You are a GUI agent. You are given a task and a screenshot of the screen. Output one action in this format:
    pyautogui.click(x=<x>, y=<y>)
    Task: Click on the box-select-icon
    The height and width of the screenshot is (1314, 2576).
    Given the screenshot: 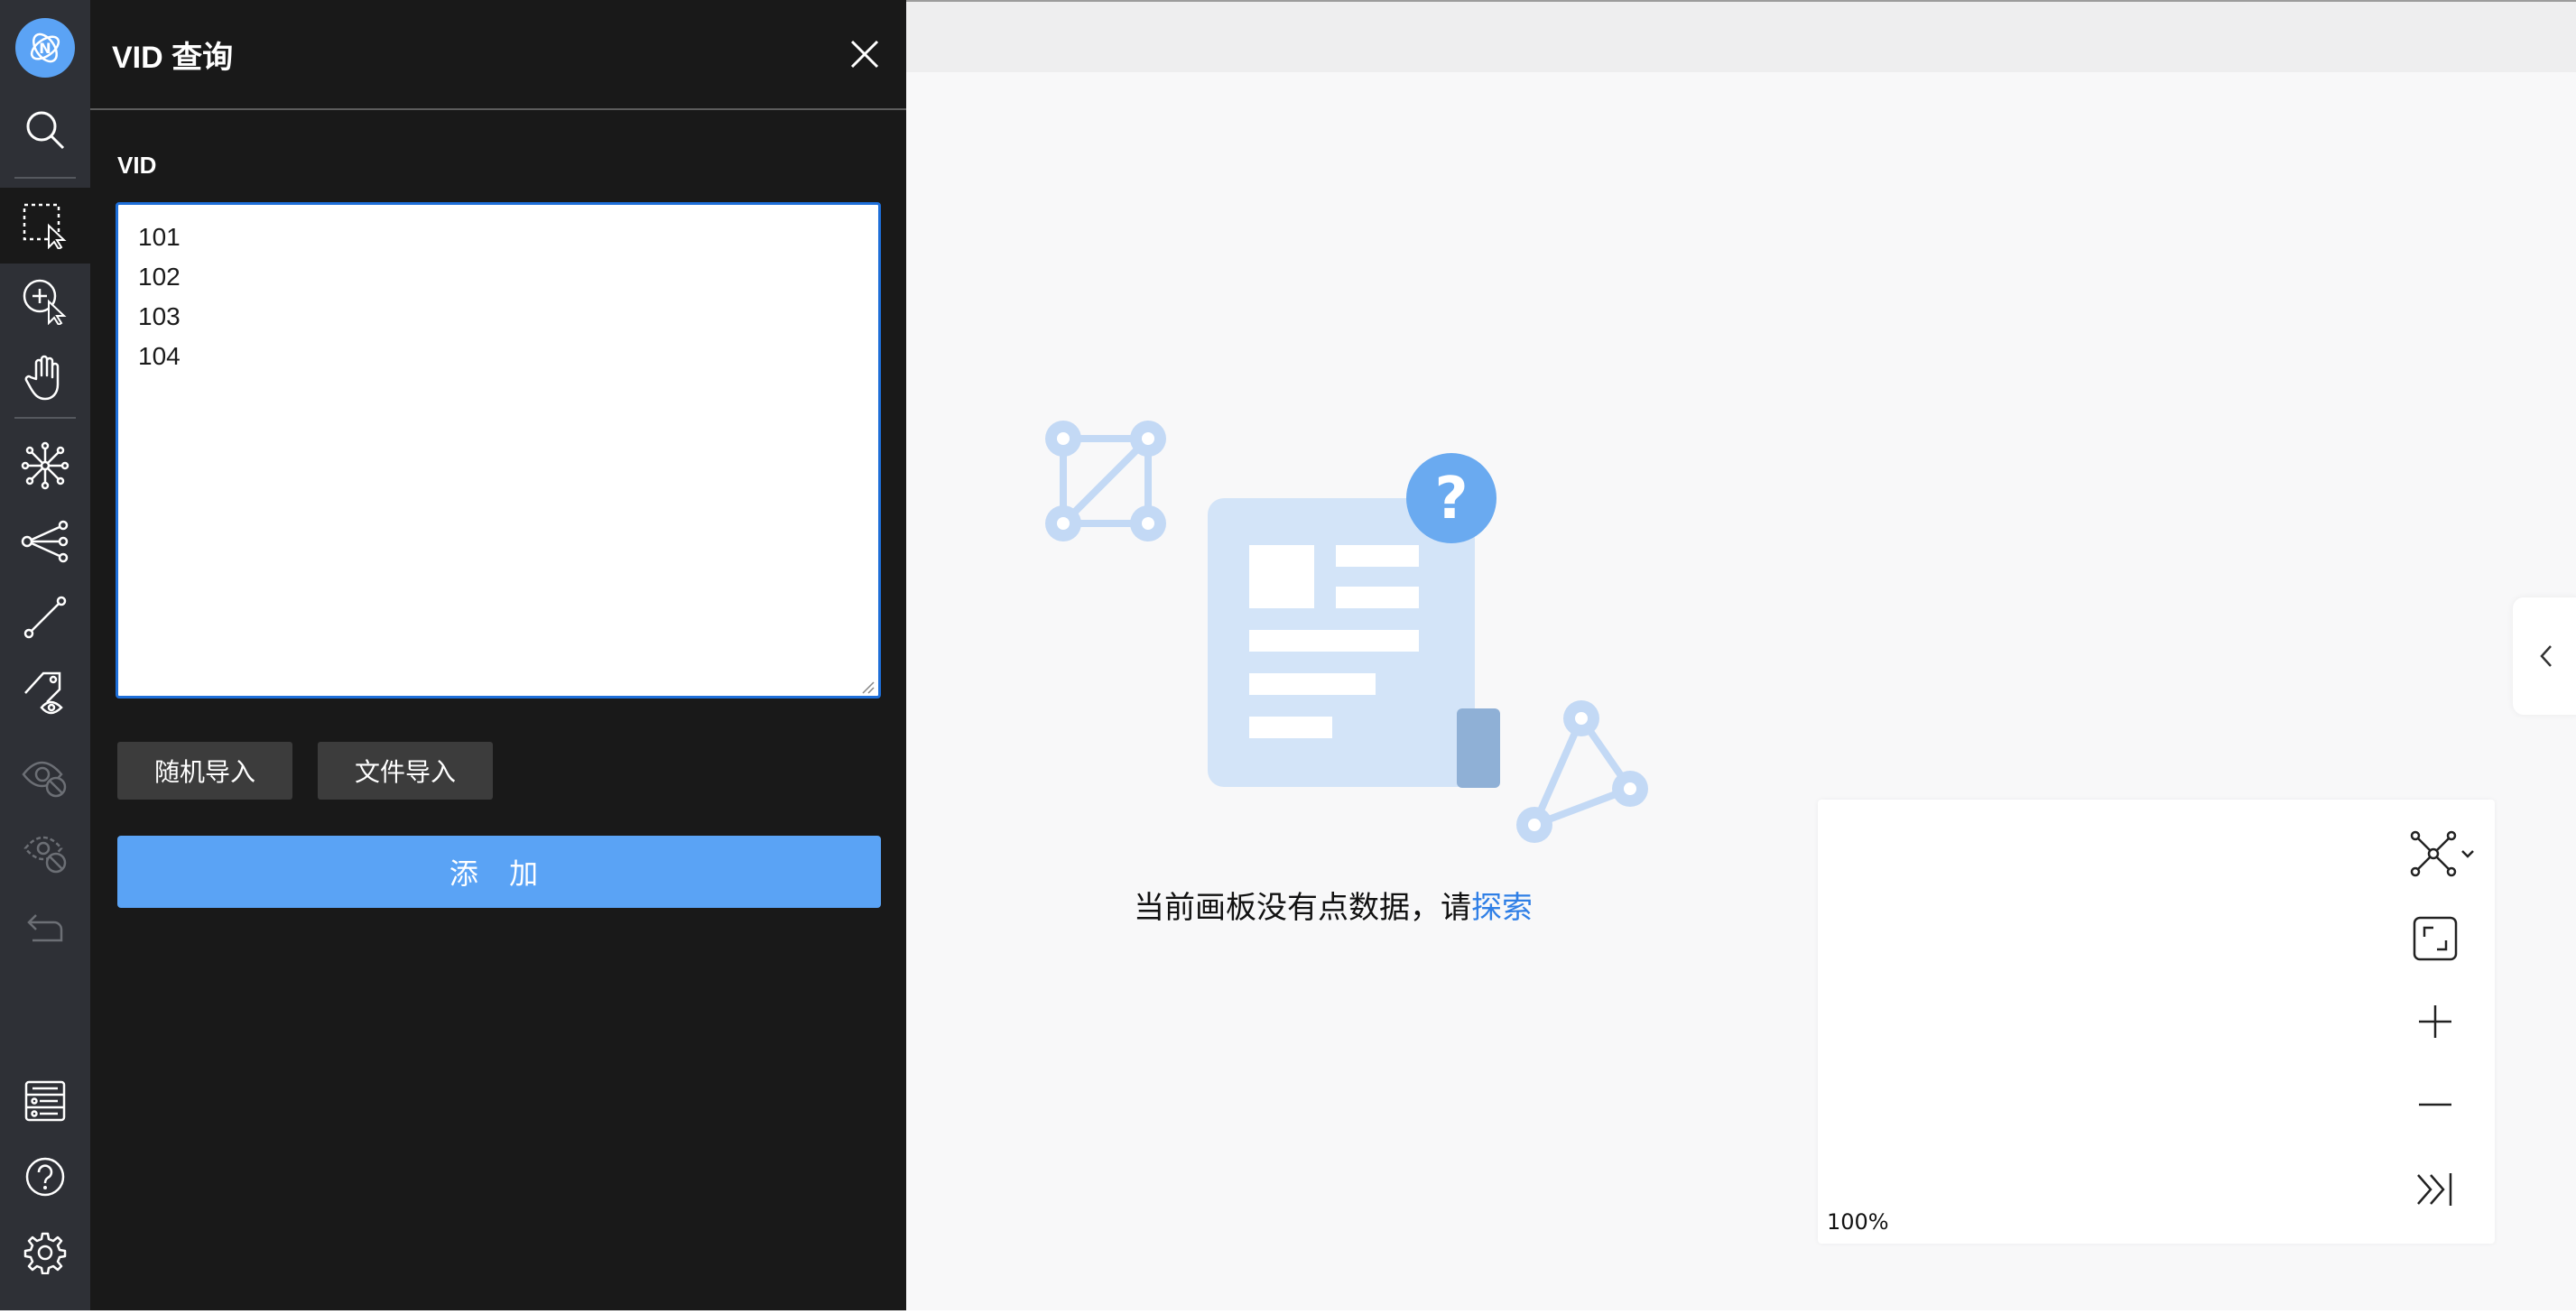 What is the action you would take?
    pyautogui.click(x=45, y=226)
    